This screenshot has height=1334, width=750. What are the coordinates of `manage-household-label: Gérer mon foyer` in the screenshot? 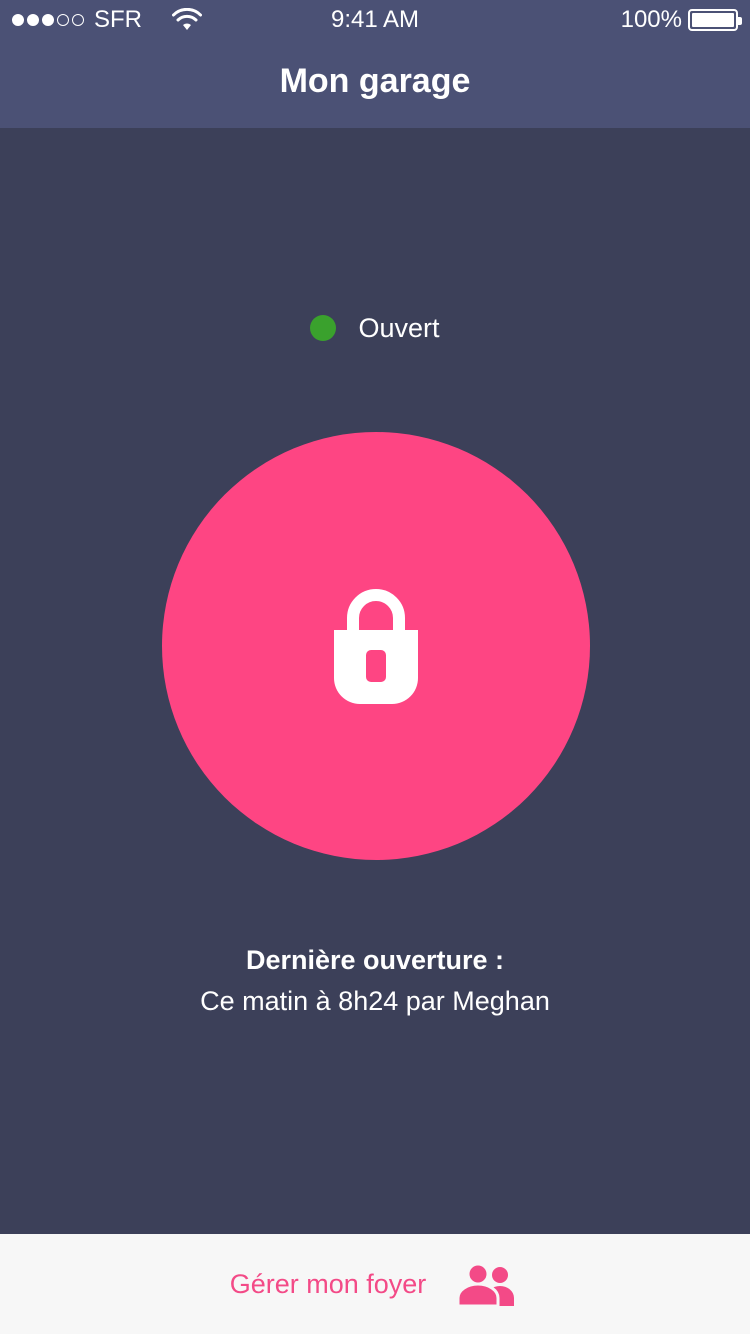 It's located at (328, 1283).